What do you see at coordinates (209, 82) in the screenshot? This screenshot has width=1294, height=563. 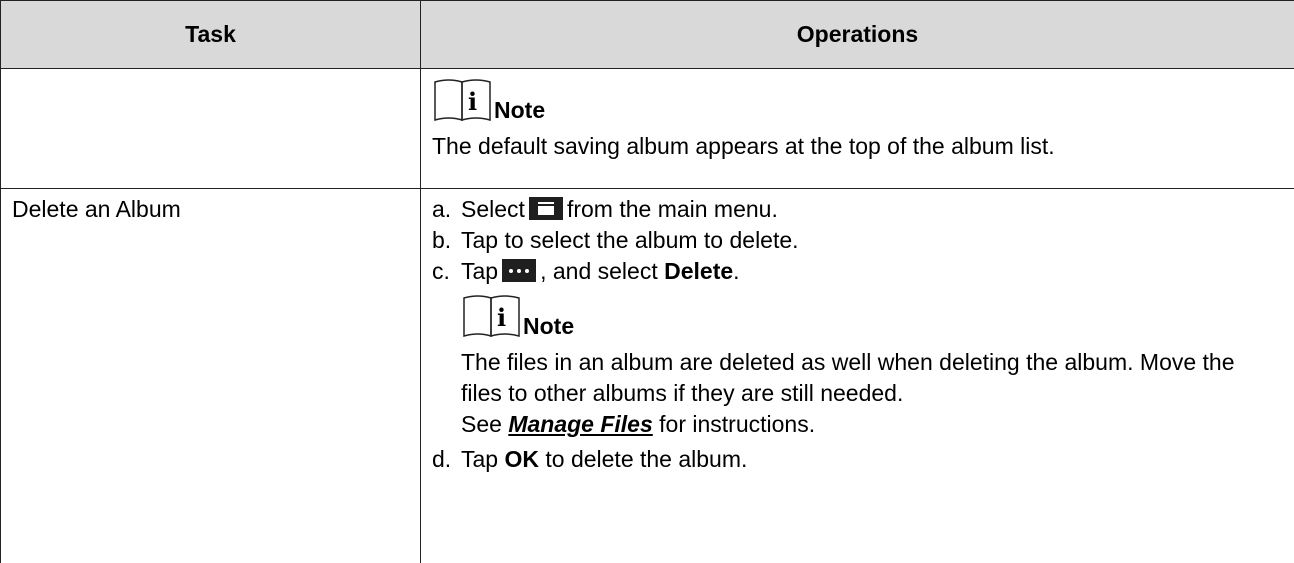 I see `task-text` at bounding box center [209, 82].